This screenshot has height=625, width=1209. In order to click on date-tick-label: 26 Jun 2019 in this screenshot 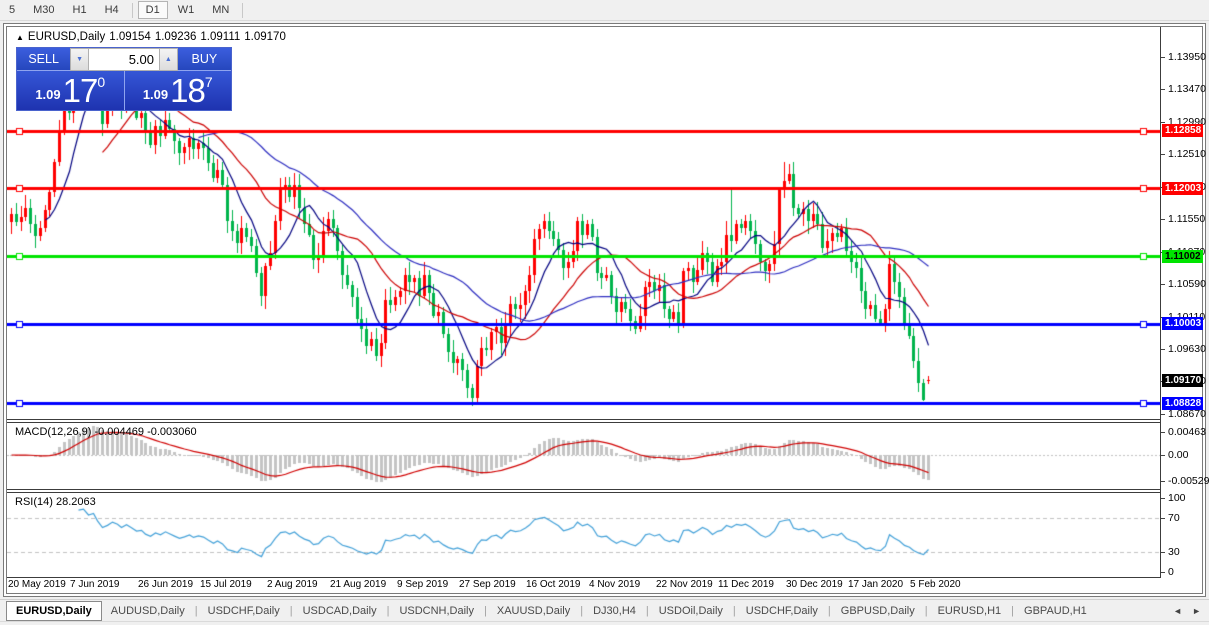, I will do `click(166, 584)`.